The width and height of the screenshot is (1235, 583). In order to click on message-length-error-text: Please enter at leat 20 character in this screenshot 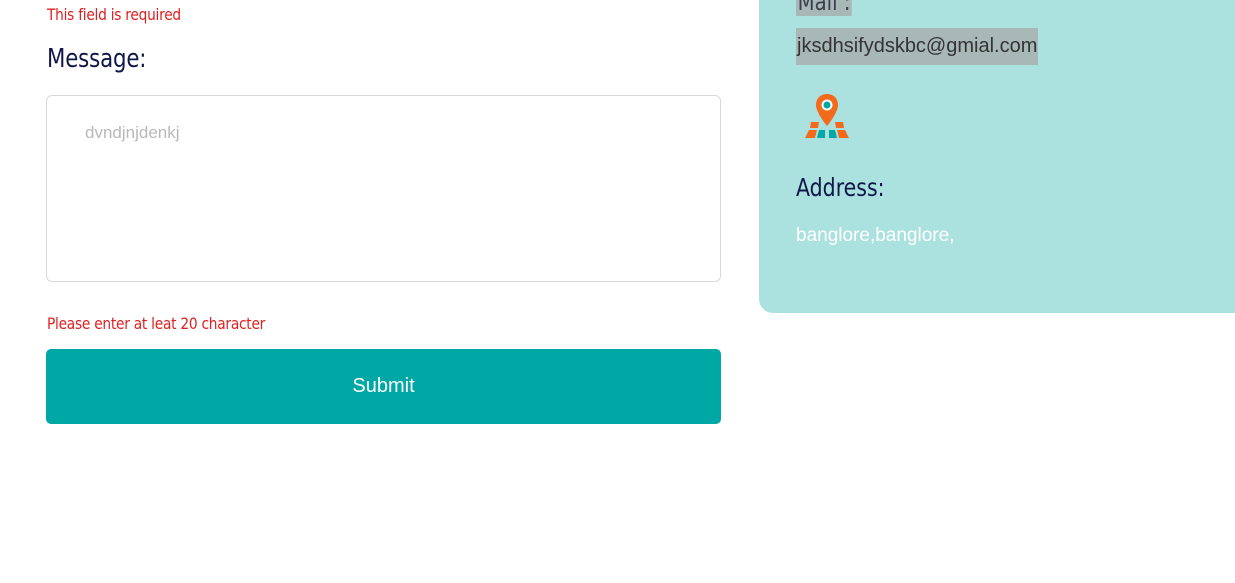, I will do `click(156, 323)`.